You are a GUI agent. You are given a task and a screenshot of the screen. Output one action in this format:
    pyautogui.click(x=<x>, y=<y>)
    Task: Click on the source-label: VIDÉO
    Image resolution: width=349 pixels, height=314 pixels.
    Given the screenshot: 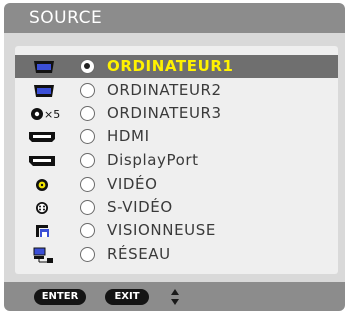 What is the action you would take?
    pyautogui.click(x=132, y=184)
    